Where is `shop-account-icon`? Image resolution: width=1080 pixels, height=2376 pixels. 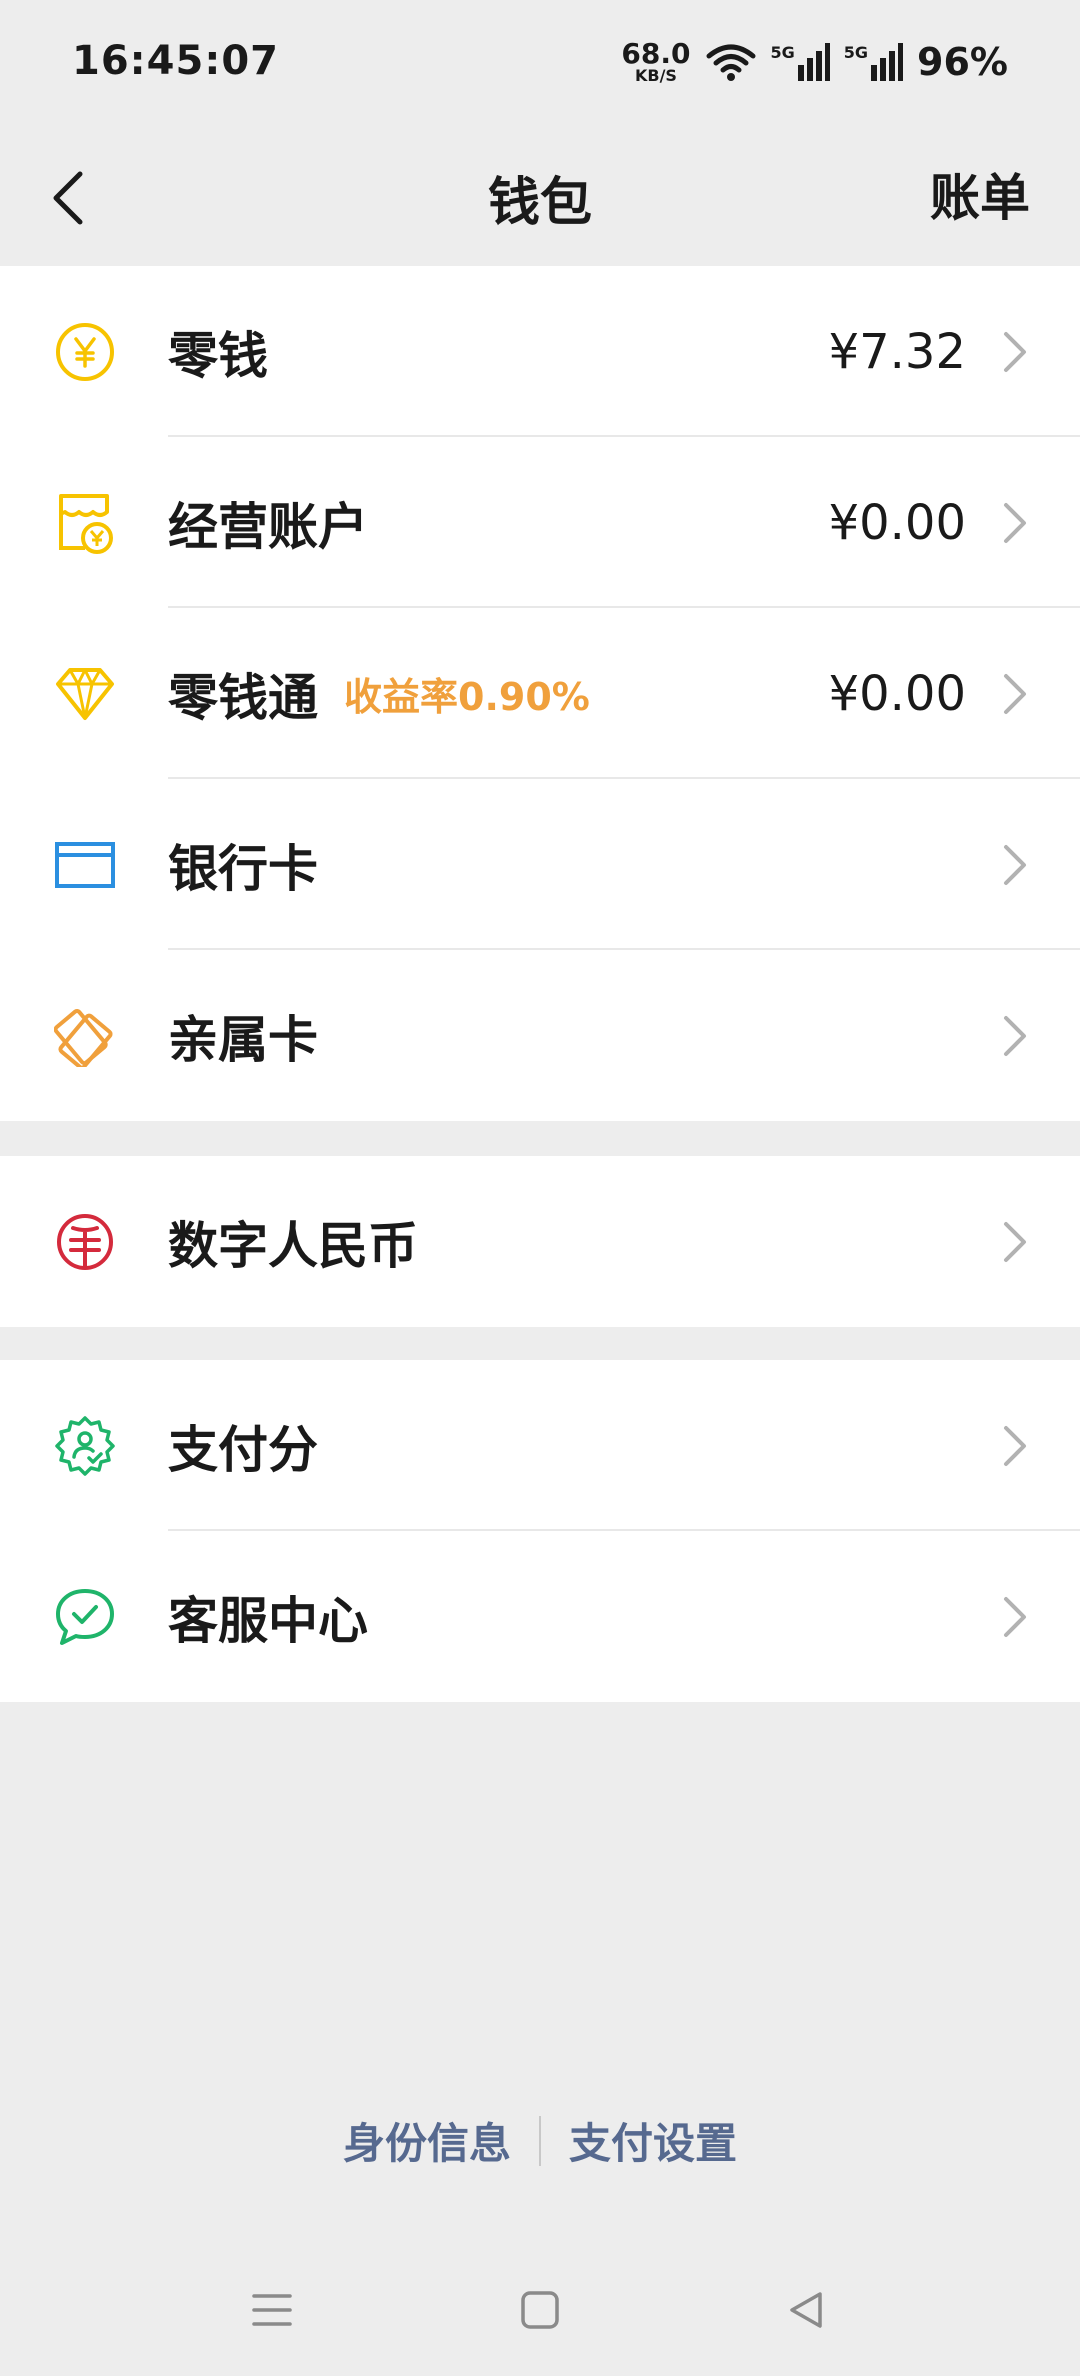
shop-account-icon is located at coordinates (85, 523).